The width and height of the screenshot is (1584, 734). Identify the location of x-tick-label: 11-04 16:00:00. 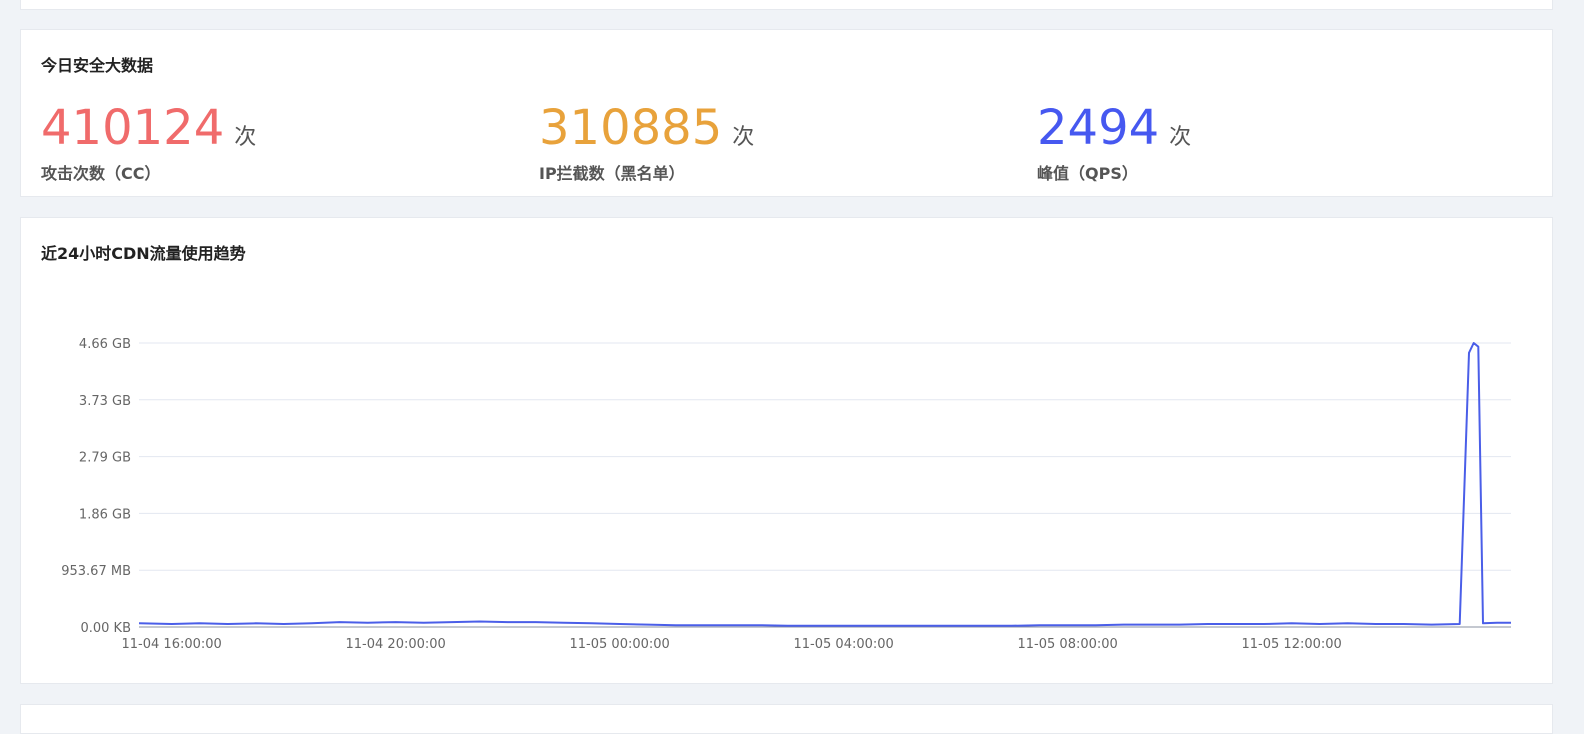
(172, 644).